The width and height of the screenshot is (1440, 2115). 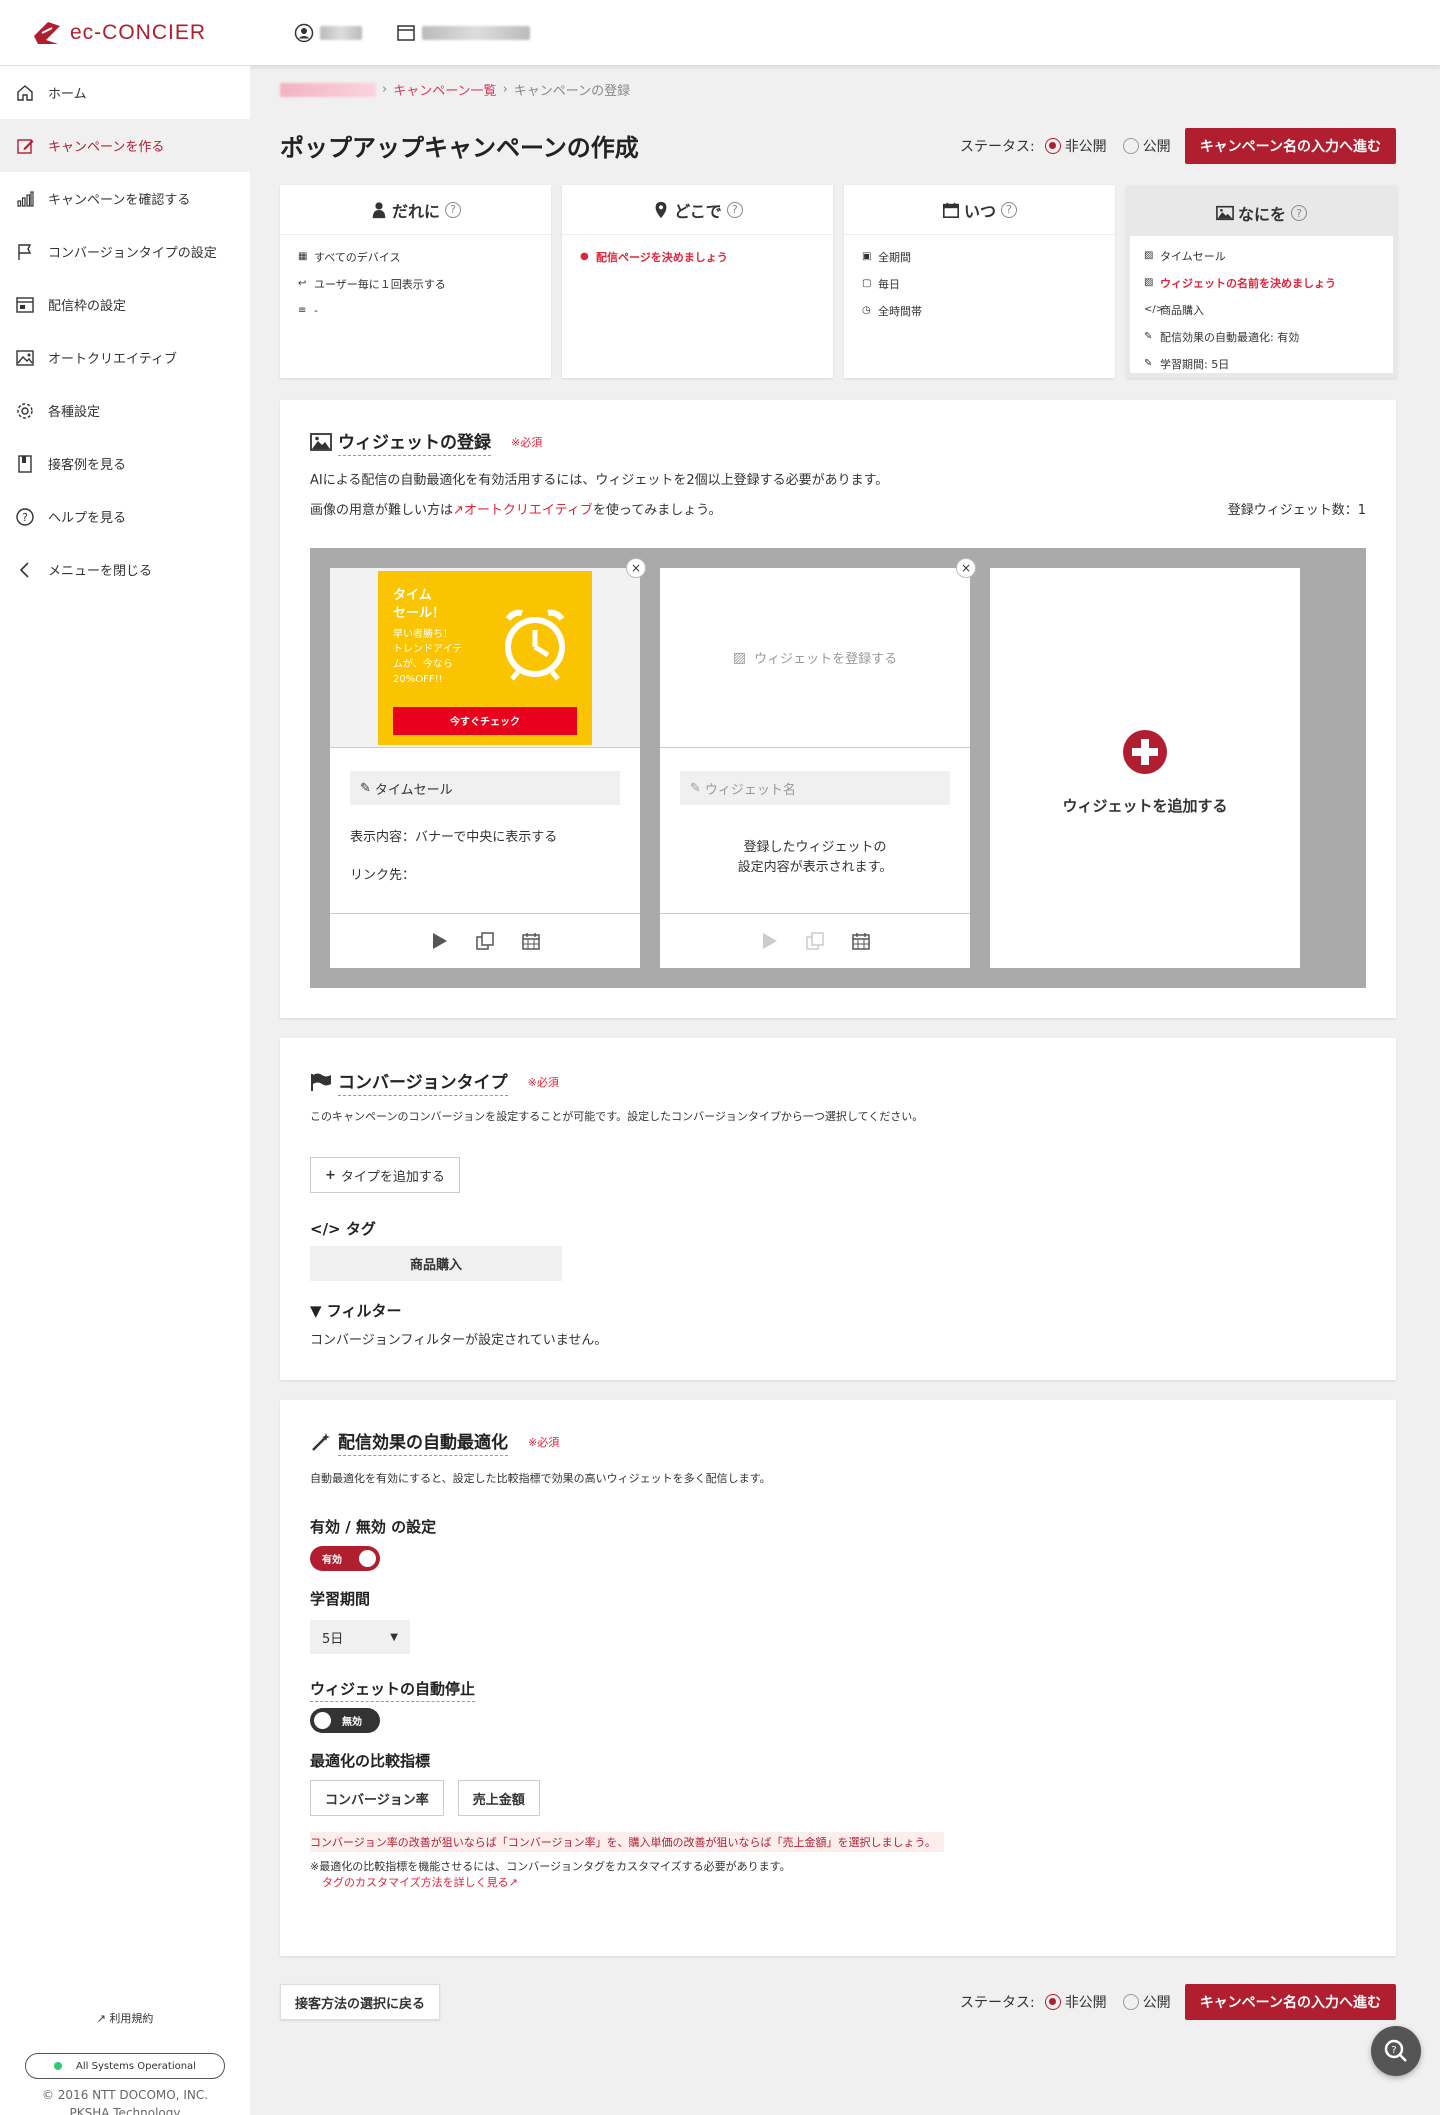 I want to click on add-widget-card: ウィジェットを追加する, so click(x=1145, y=768).